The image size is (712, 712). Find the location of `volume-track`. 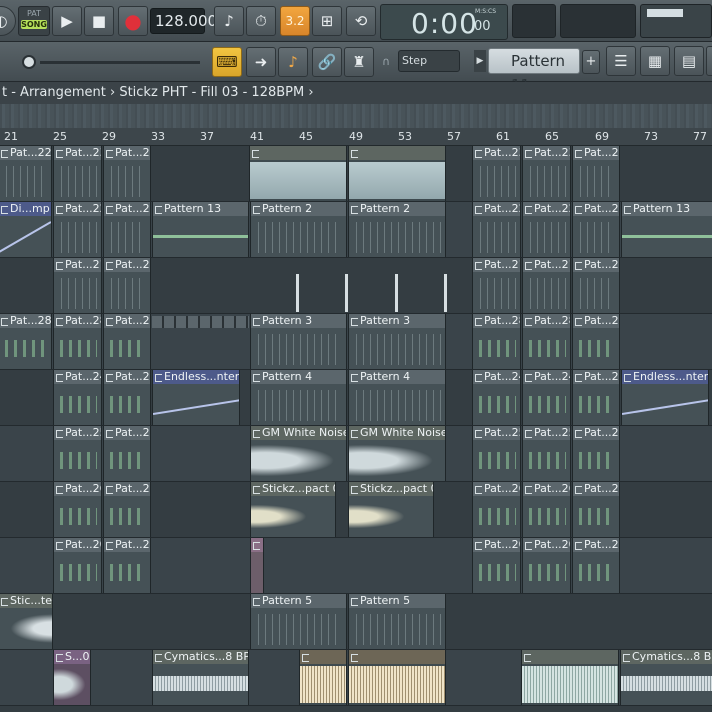

volume-track is located at coordinates (120, 62).